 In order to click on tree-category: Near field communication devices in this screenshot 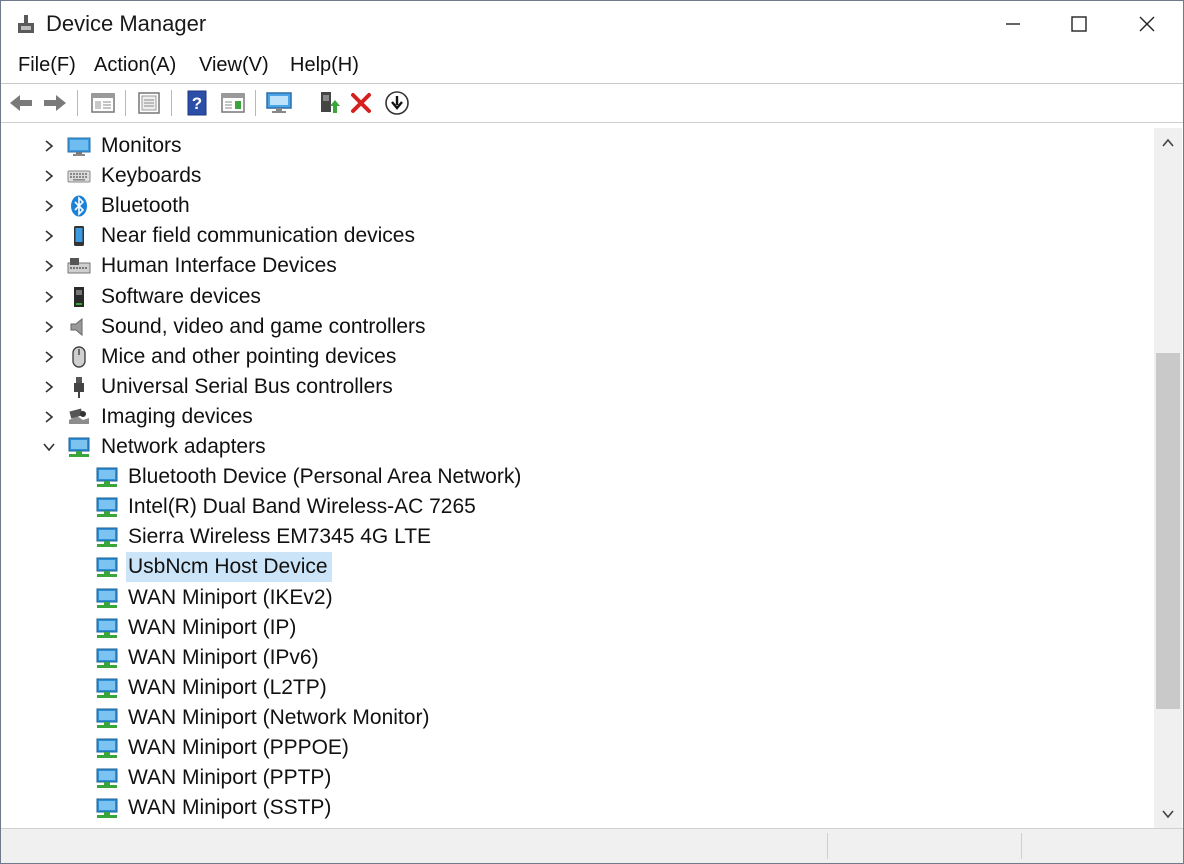, I will do `click(575, 236)`.